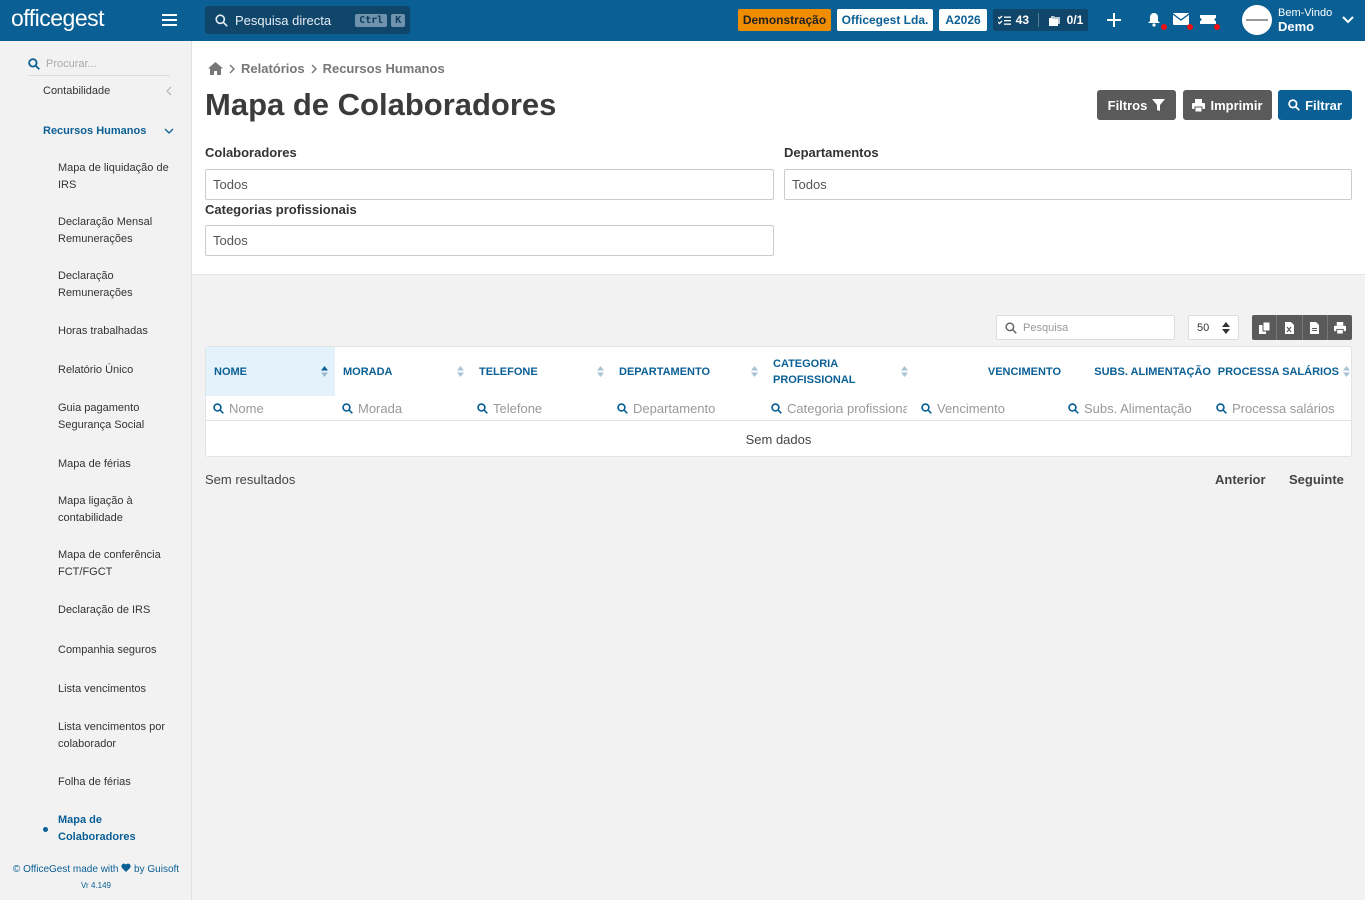 This screenshot has width=1365, height=900. I want to click on sidebar-item-social-security: Guia pagamento Segurança Social, so click(120, 417).